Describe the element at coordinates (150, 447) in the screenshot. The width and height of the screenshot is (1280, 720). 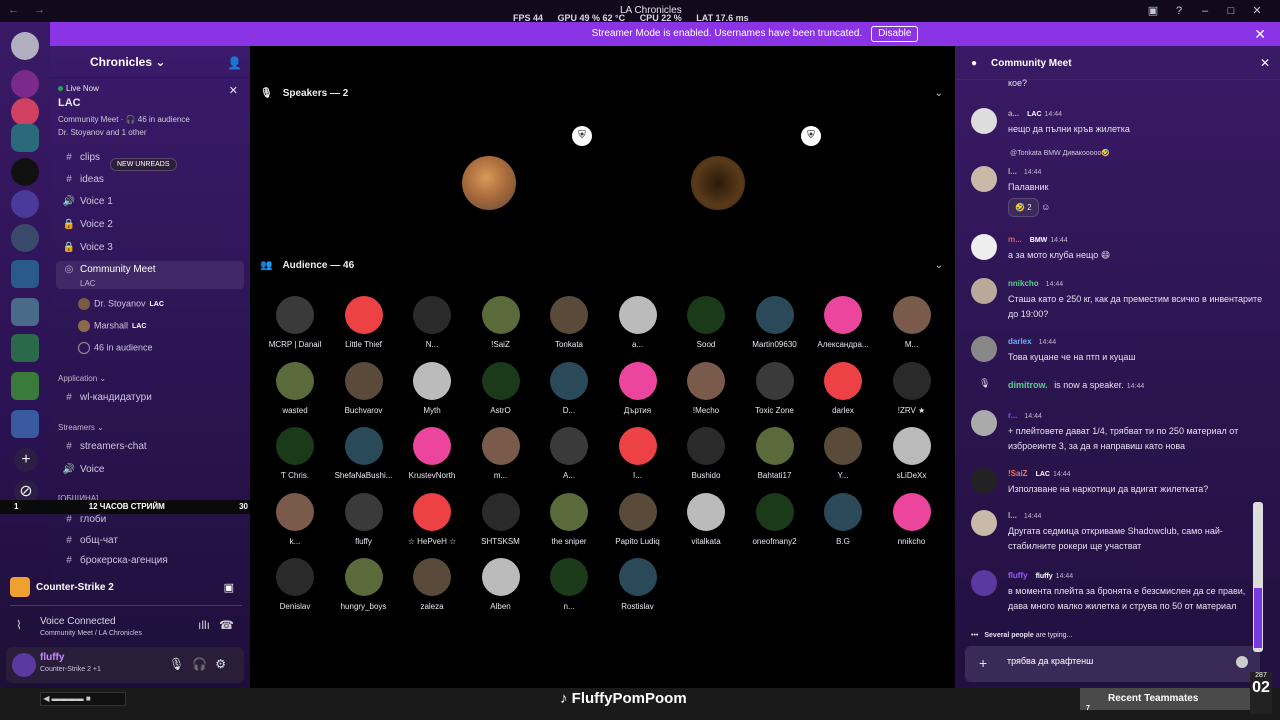
I see `channel-streamers-chat: # streamers-chat` at that location.